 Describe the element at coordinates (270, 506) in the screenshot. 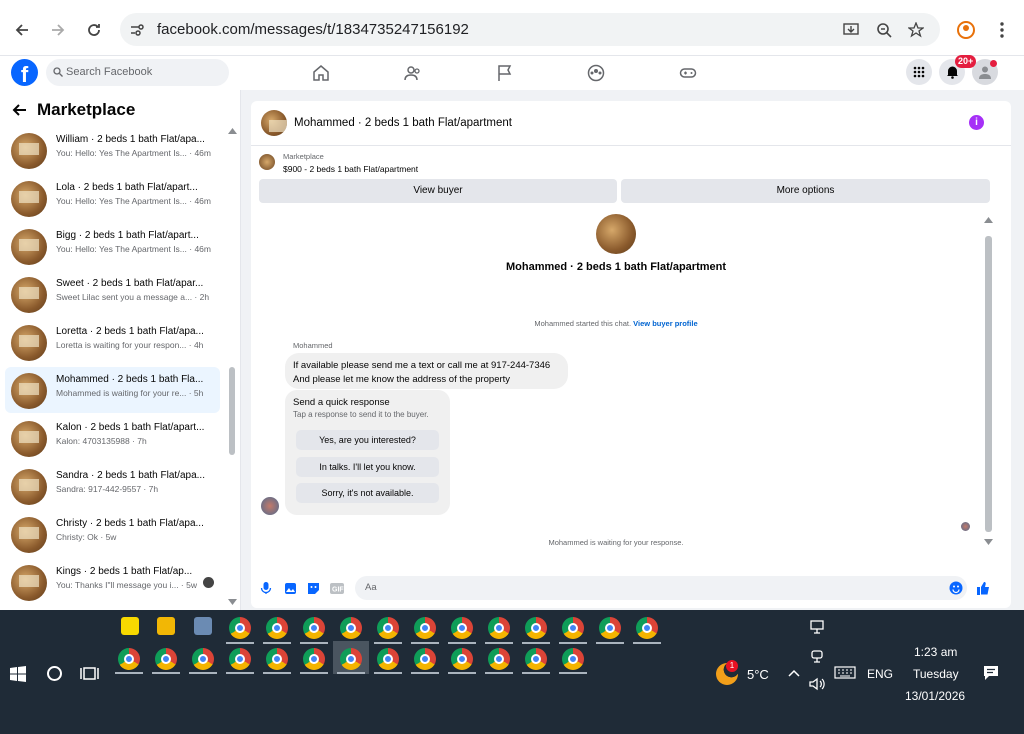

I see `sender-avatar` at that location.